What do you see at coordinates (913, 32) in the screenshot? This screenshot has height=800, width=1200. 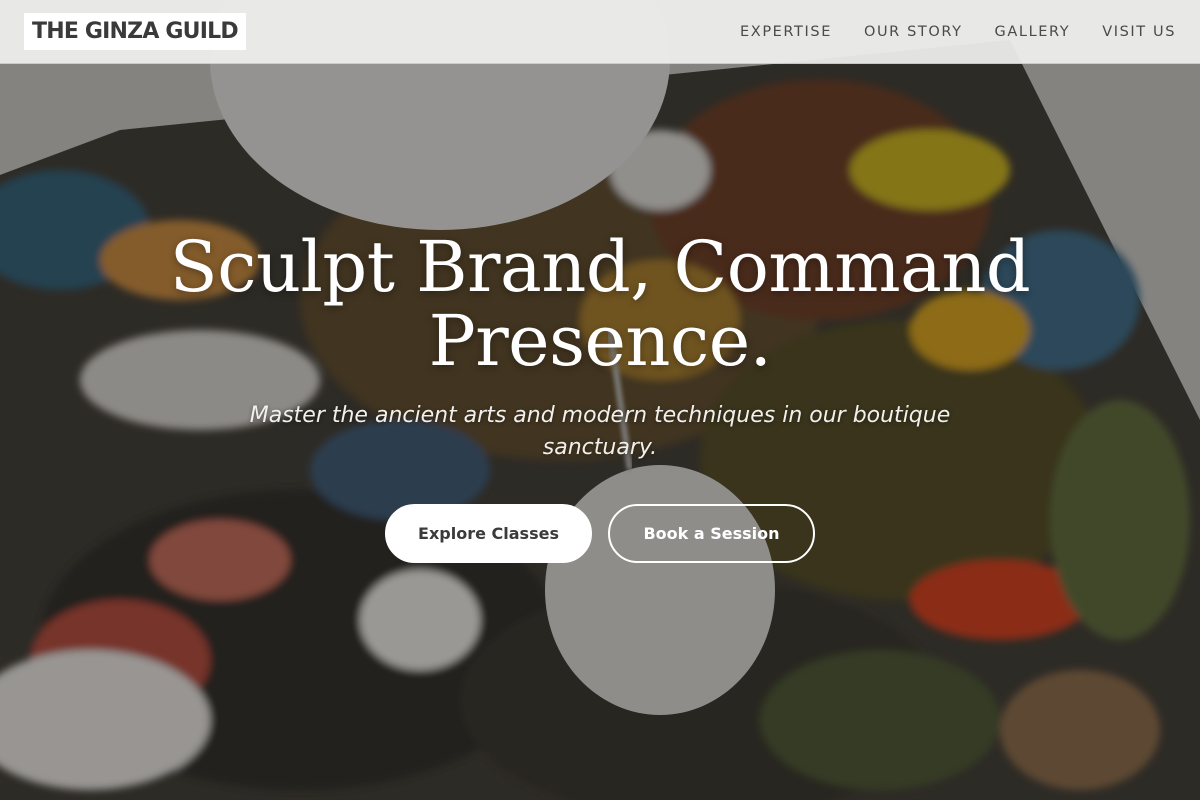 I see `nav-link-our-story: OUR STORY` at bounding box center [913, 32].